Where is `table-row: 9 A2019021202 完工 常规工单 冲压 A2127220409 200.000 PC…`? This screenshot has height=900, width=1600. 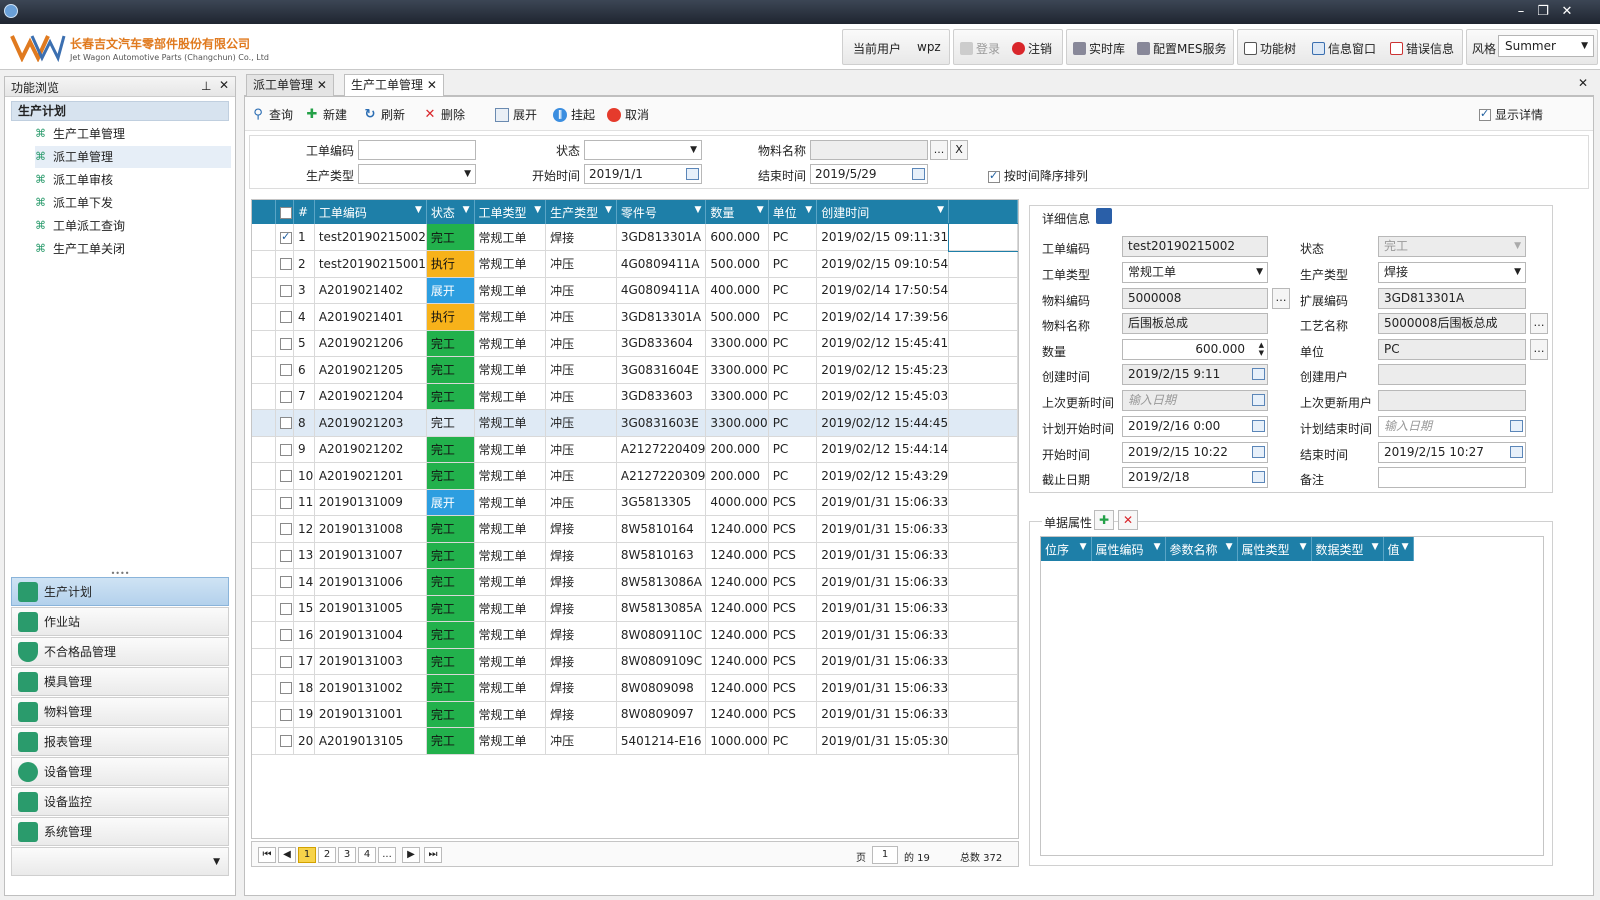 table-row: 9 A2019021202 完工 常规工单 冲压 A2127220409 200.000 PC… is located at coordinates (635, 449).